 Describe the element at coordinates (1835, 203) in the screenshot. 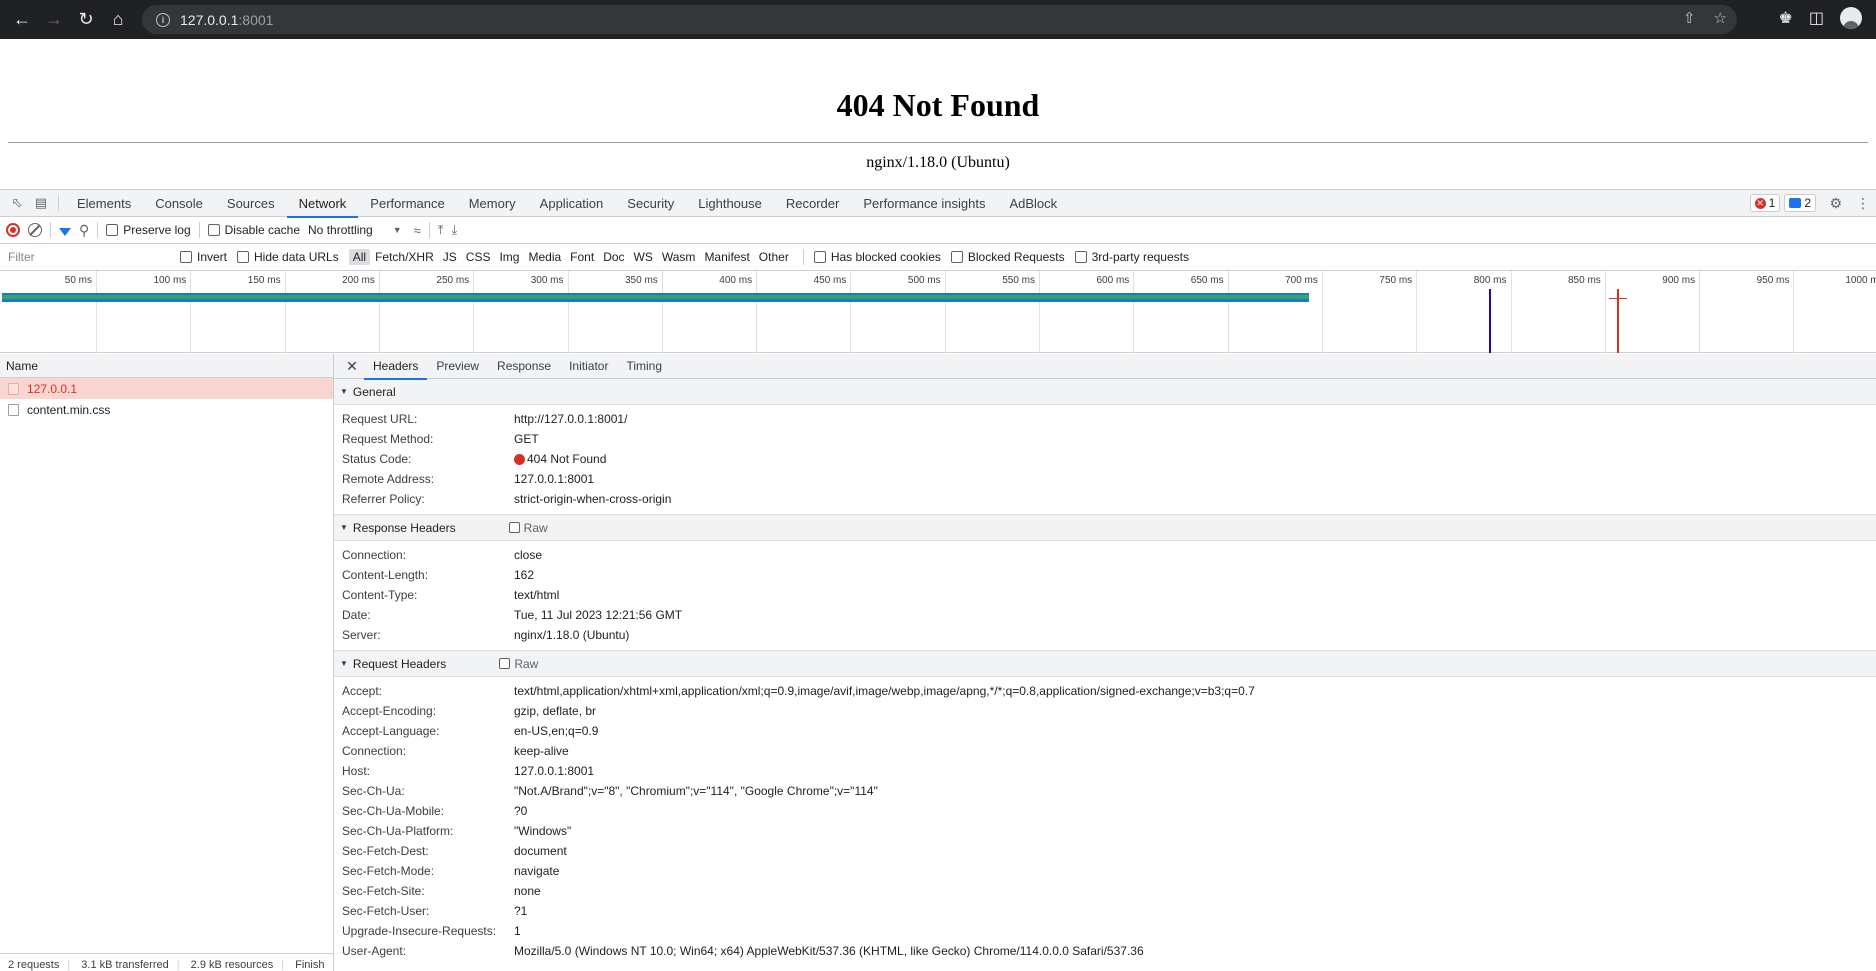

I see `settings-gear-icon: ⚙` at that location.